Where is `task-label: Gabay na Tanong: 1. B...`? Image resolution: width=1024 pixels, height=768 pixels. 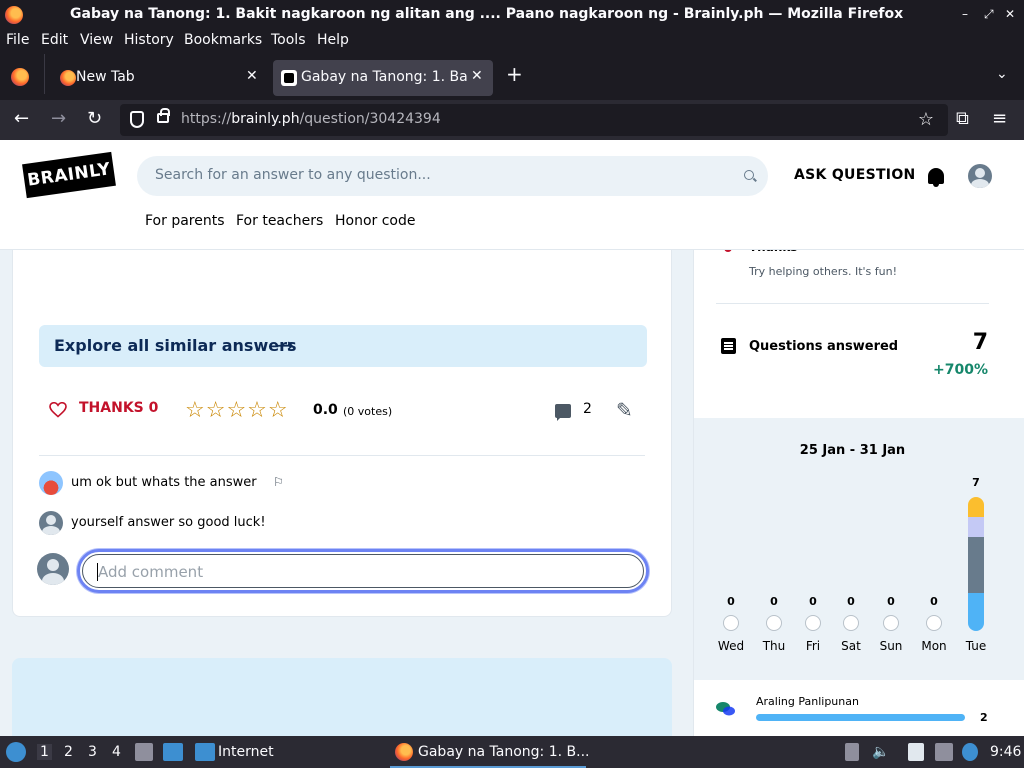 task-label: Gabay na Tanong: 1. B... is located at coordinates (504, 752).